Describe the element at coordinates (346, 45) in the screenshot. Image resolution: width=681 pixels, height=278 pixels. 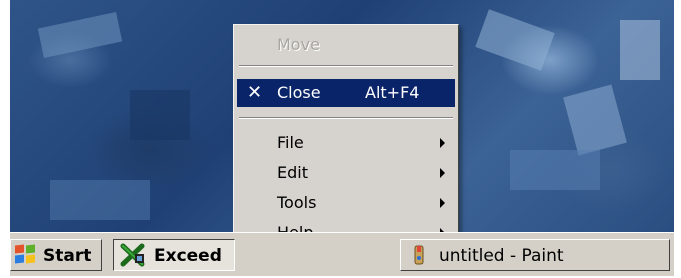
I see `menu-item-move: Move` at that location.